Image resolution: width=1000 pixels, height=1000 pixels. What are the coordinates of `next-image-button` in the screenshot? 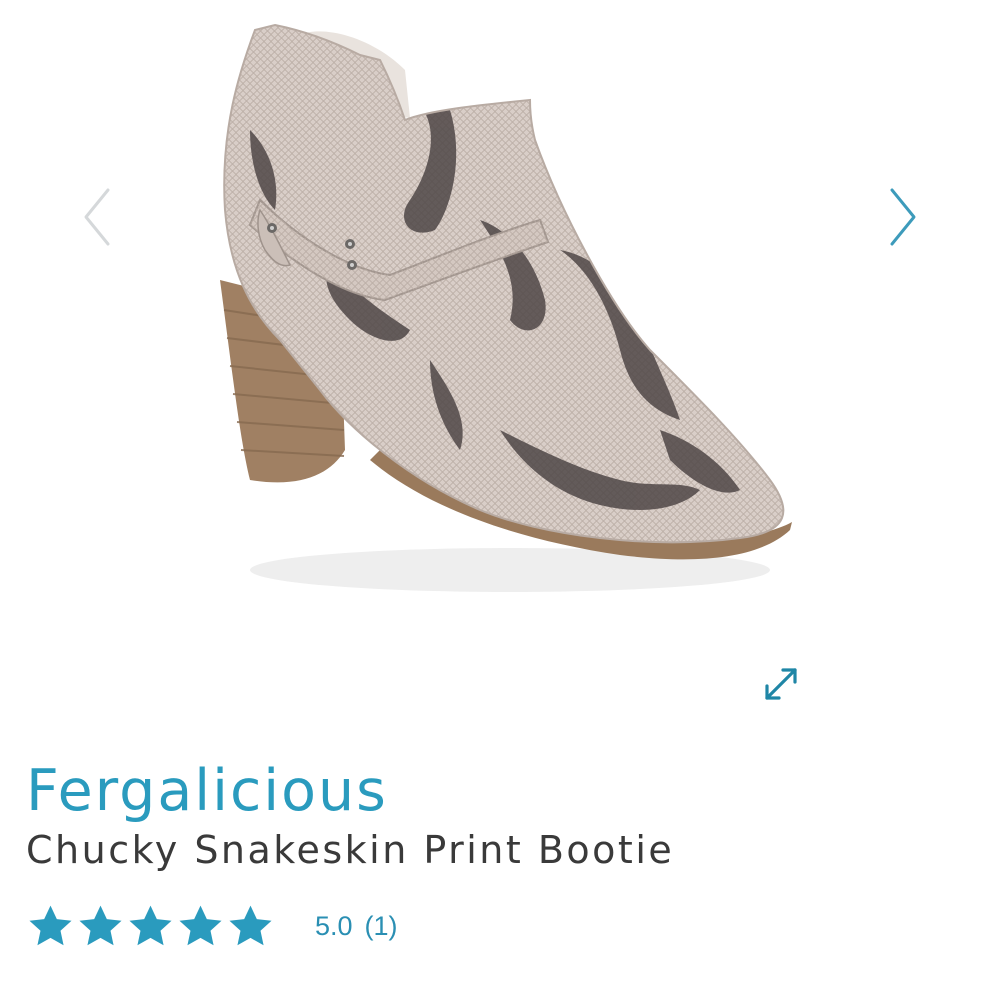 It's located at (901, 217).